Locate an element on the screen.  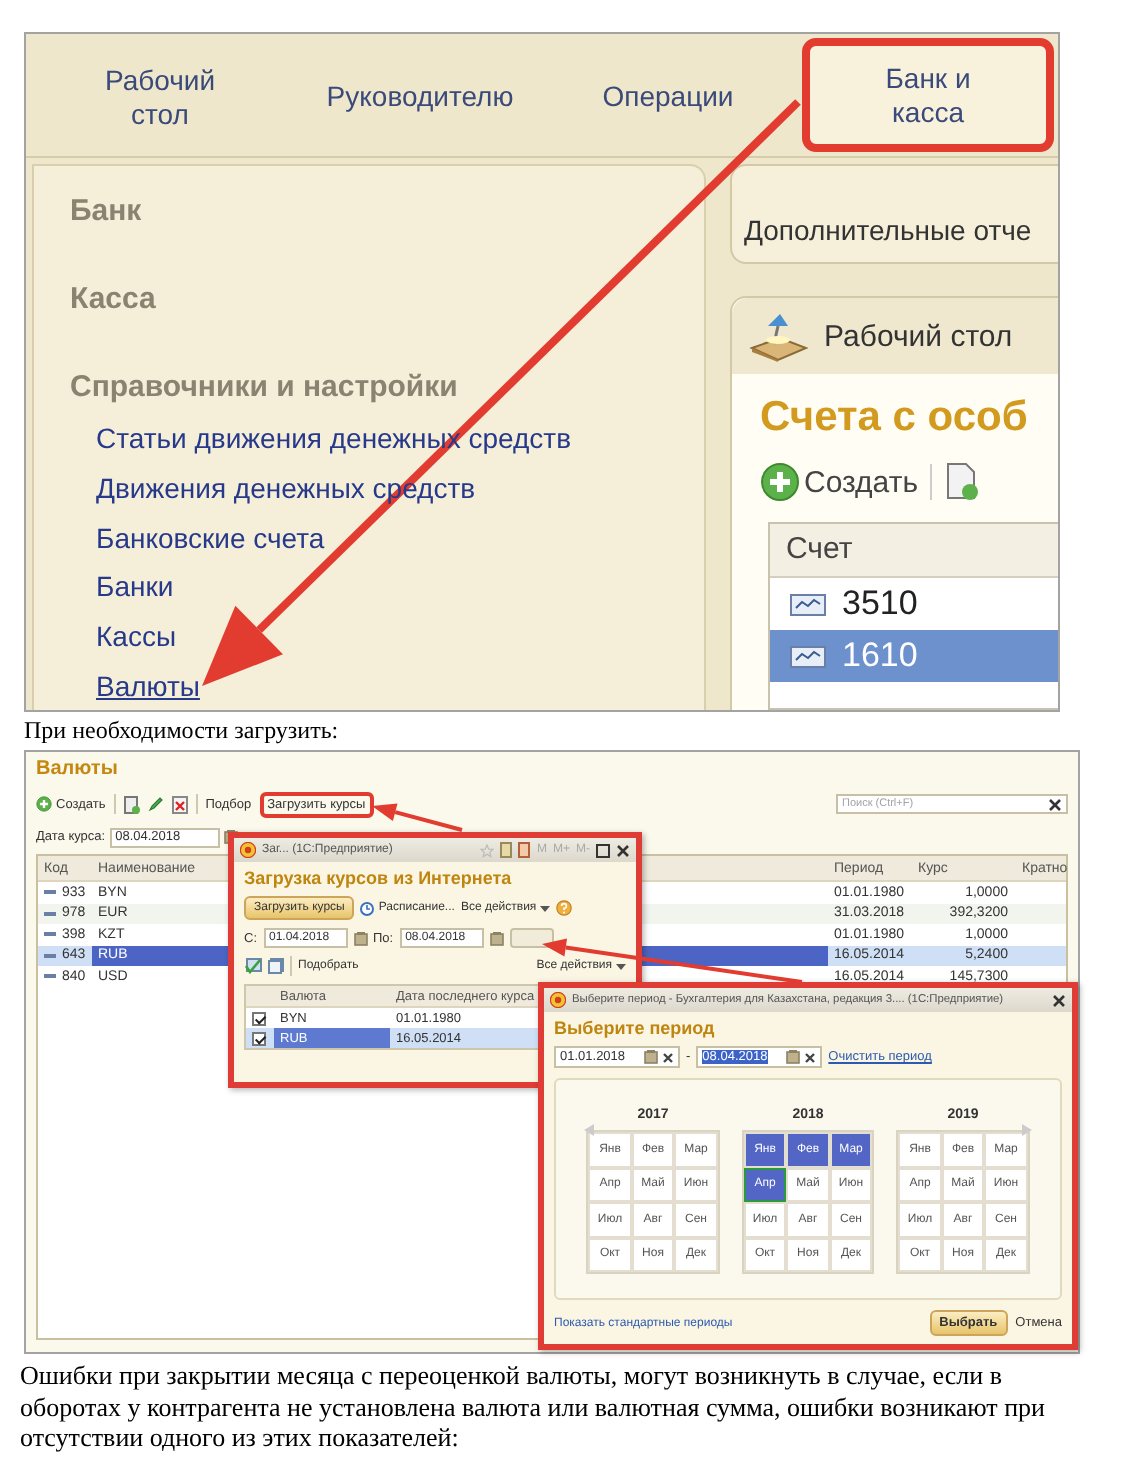
nav-tab: Операции is located at coordinates (668, 97).